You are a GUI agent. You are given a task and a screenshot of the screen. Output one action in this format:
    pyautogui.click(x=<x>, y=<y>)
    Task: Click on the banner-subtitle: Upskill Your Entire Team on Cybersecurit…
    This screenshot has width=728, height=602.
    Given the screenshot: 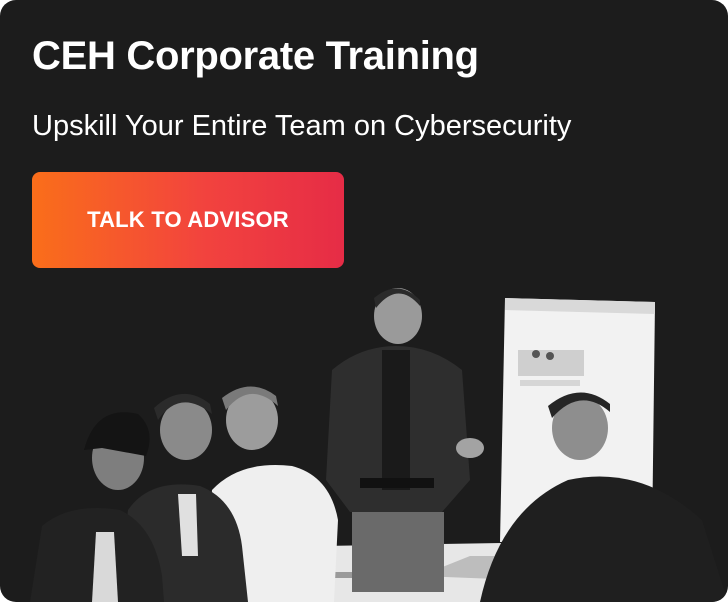 What is the action you would take?
    pyautogui.click(x=302, y=126)
    